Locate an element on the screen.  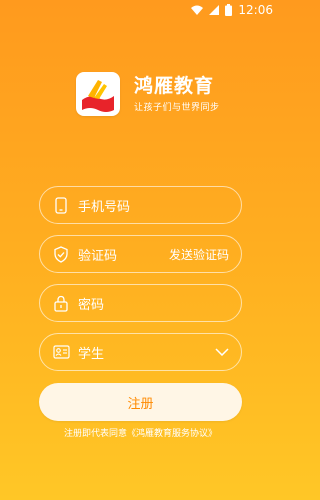
brand-header: 鸿雁教育 让孩子们与世界同步 is located at coordinates (148, 94).